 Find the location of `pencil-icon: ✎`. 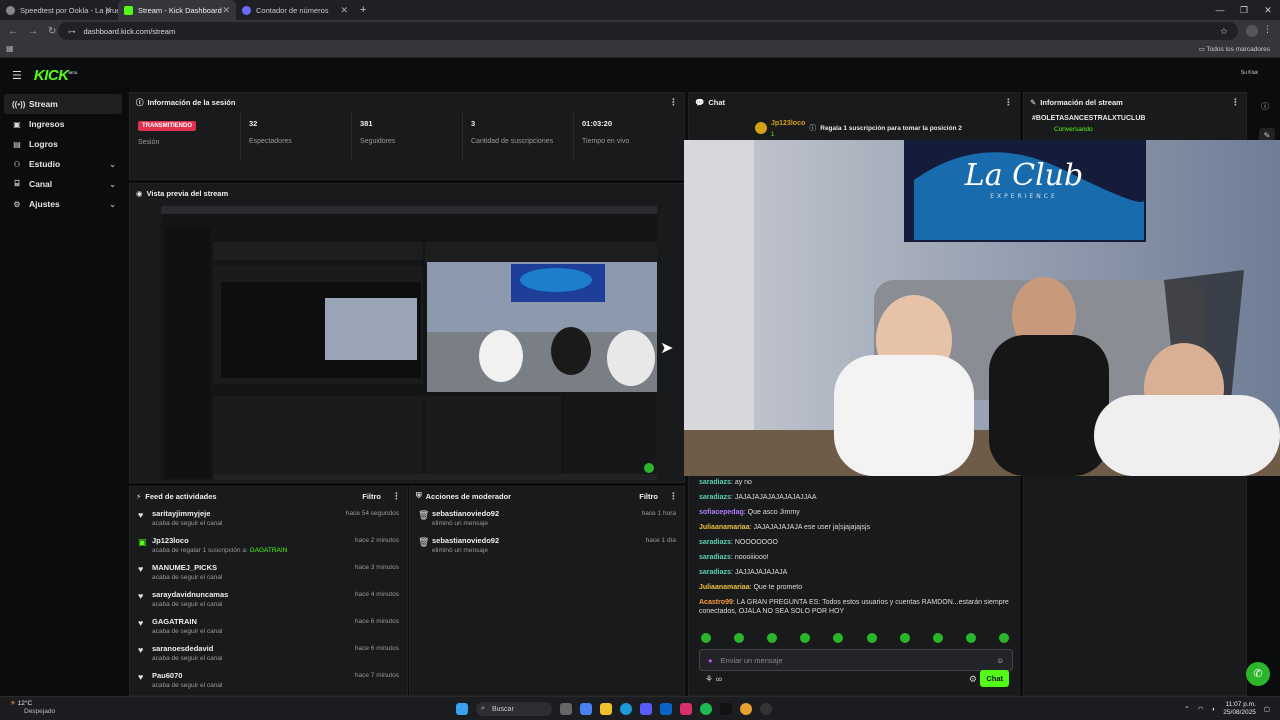

pencil-icon: ✎ is located at coordinates (1033, 102).